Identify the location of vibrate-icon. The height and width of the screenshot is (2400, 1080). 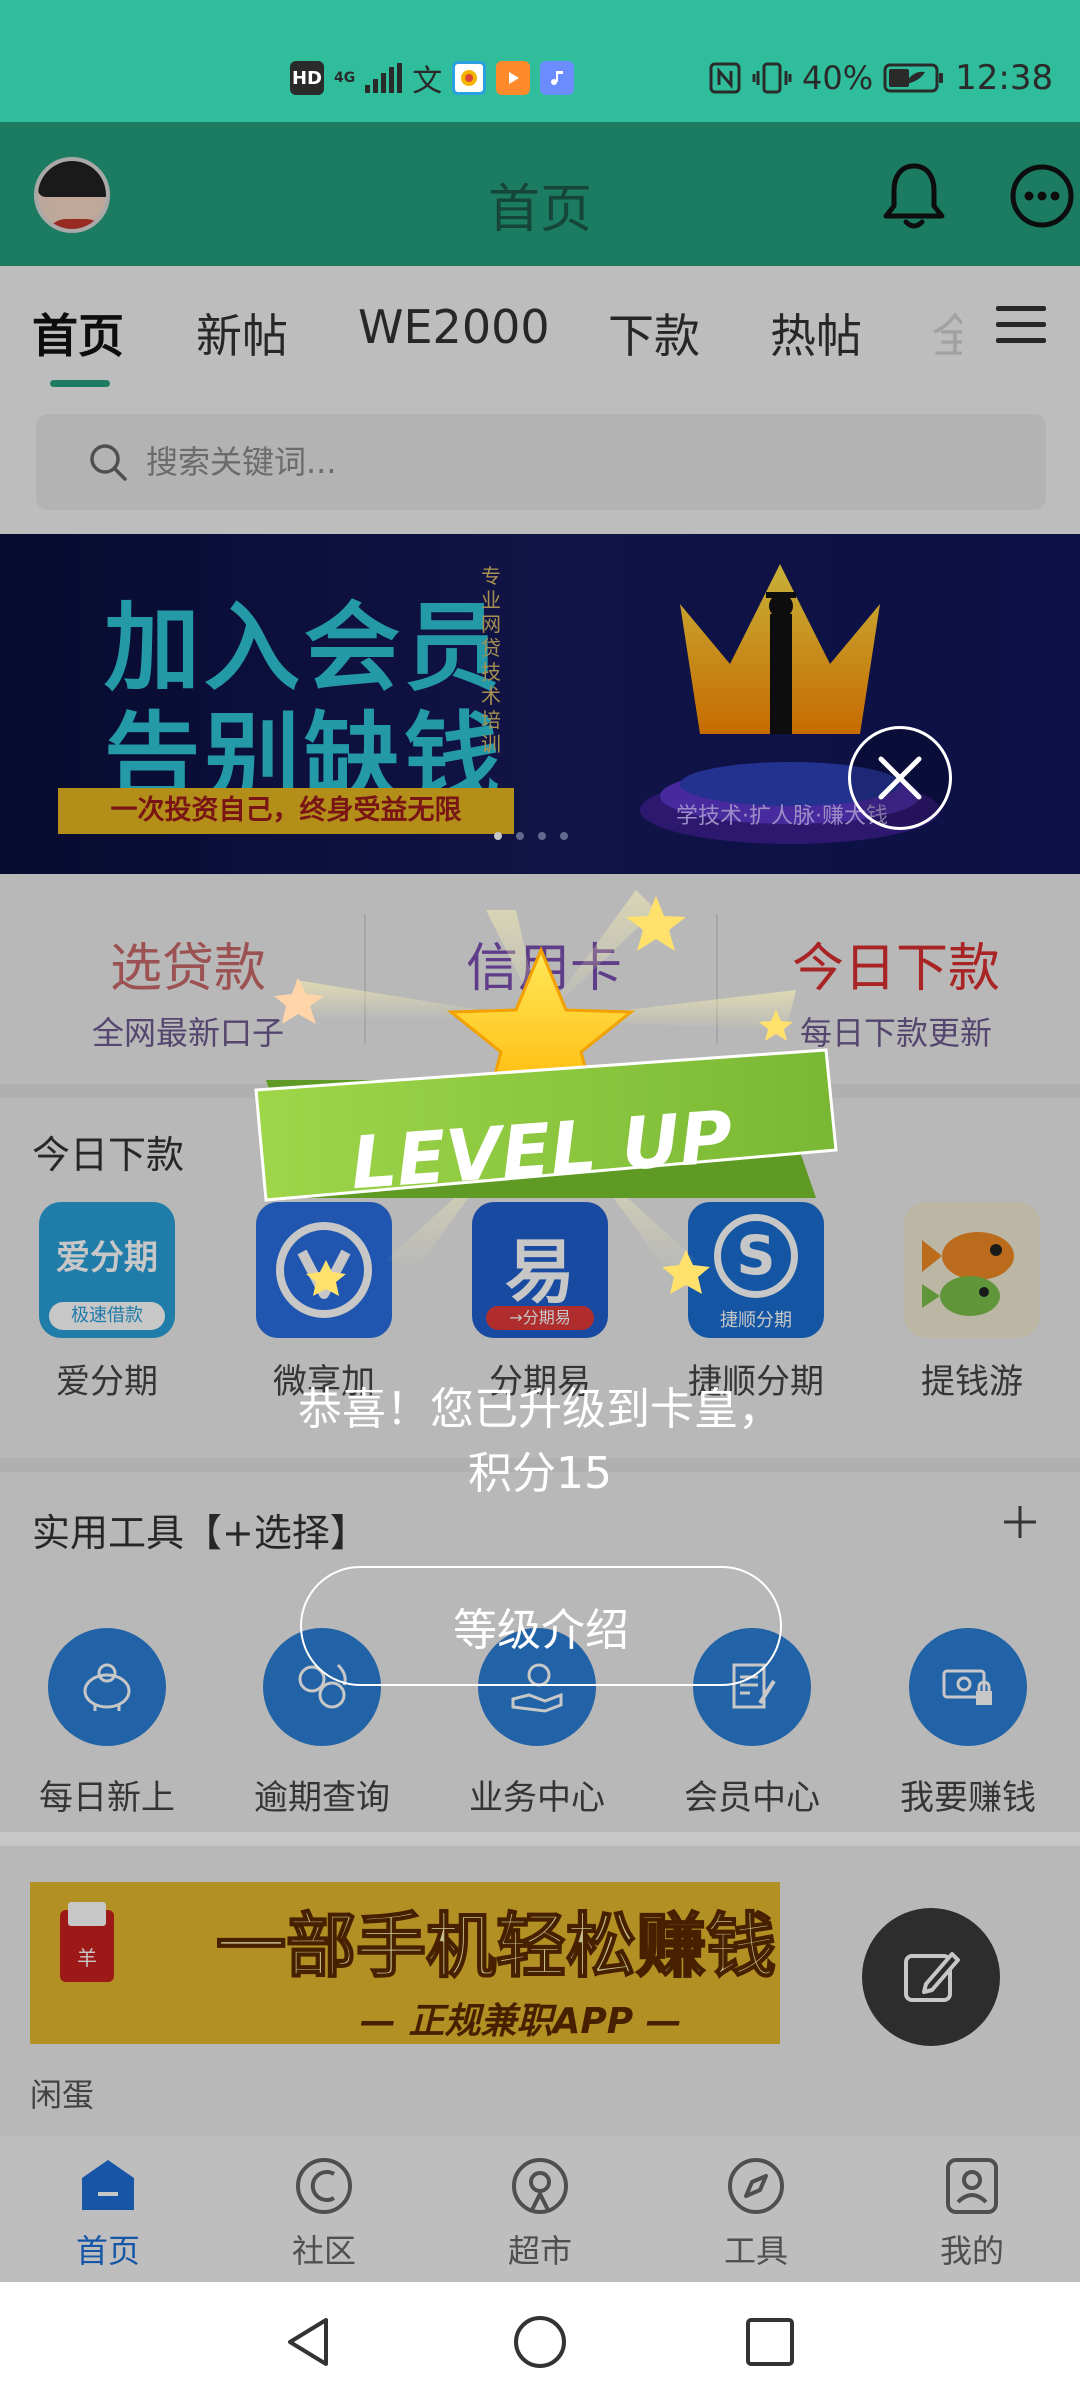
(772, 78).